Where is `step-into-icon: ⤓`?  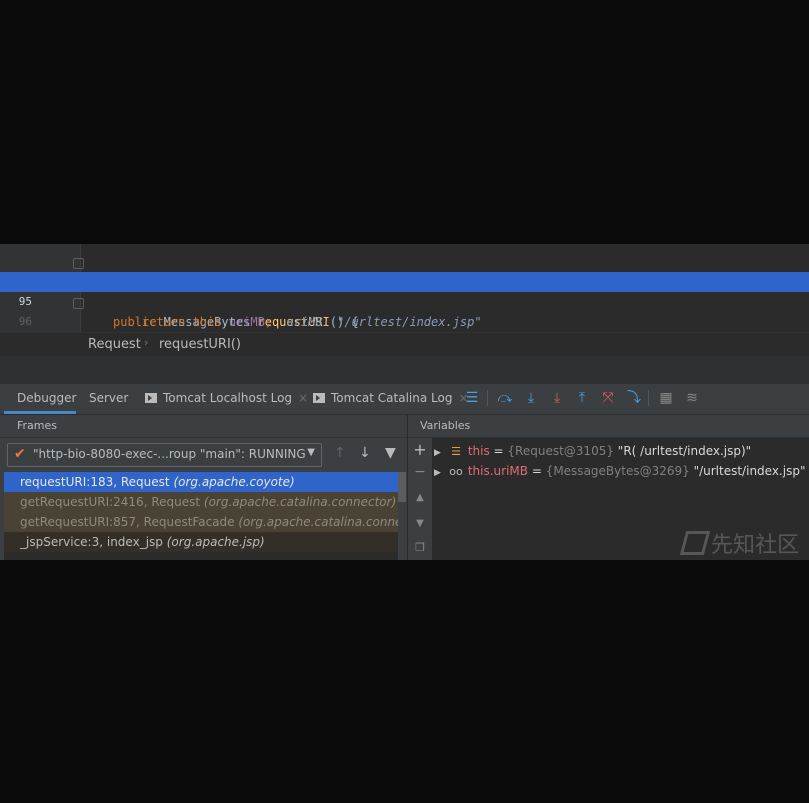 step-into-icon: ⤓ is located at coordinates (531, 398).